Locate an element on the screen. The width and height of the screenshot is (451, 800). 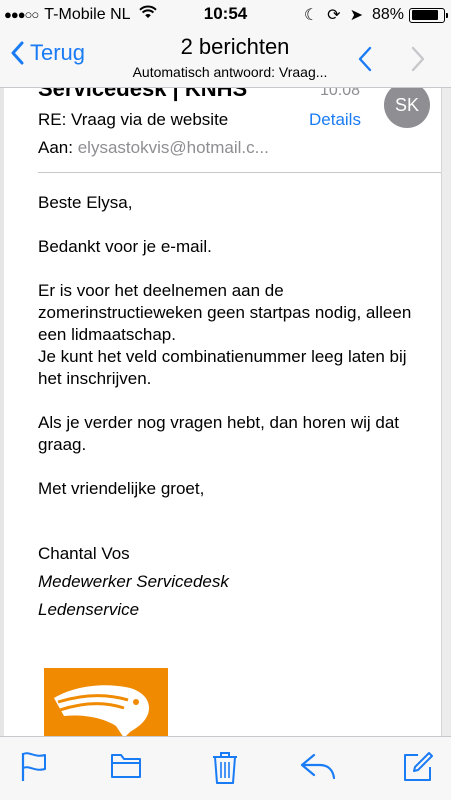
thread-edge-left is located at coordinates (2, 412).